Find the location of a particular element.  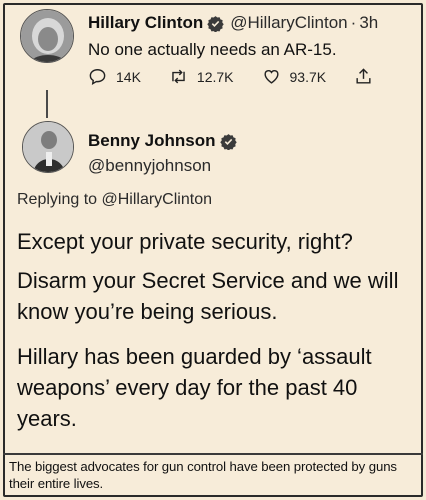

reply-button: 14K is located at coordinates (114, 76).